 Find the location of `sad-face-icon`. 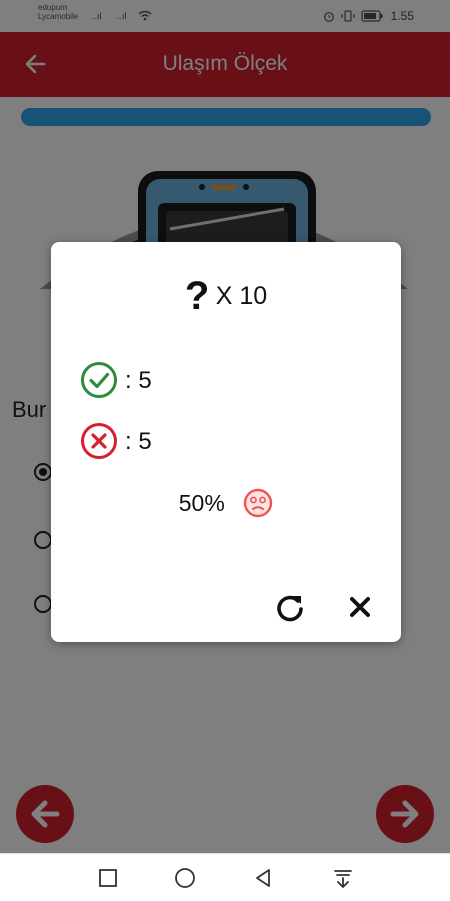

sad-face-icon is located at coordinates (258, 503).